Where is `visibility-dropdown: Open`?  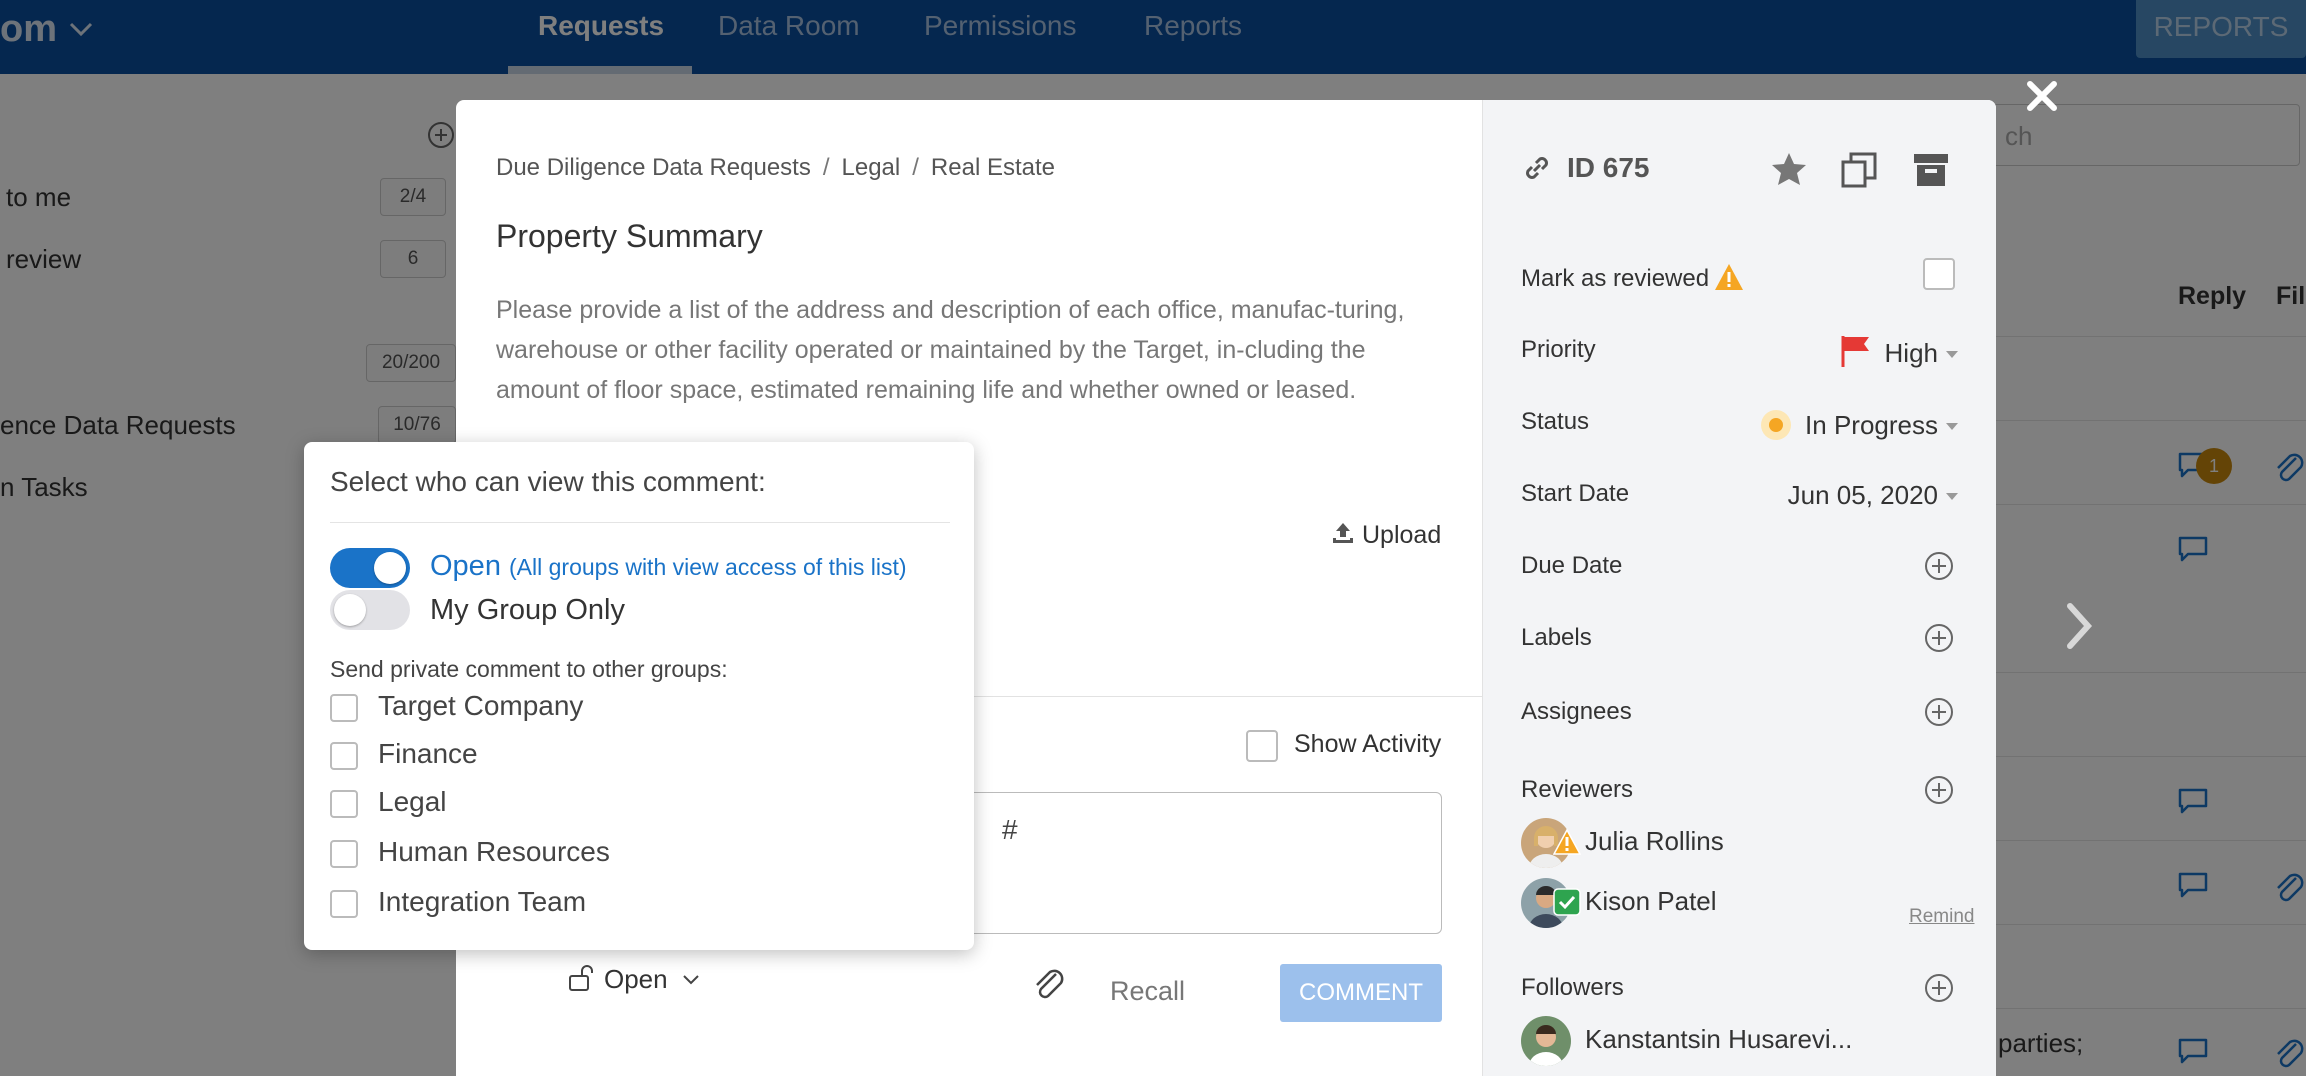
visibility-dropdown: Open is located at coordinates (634, 978).